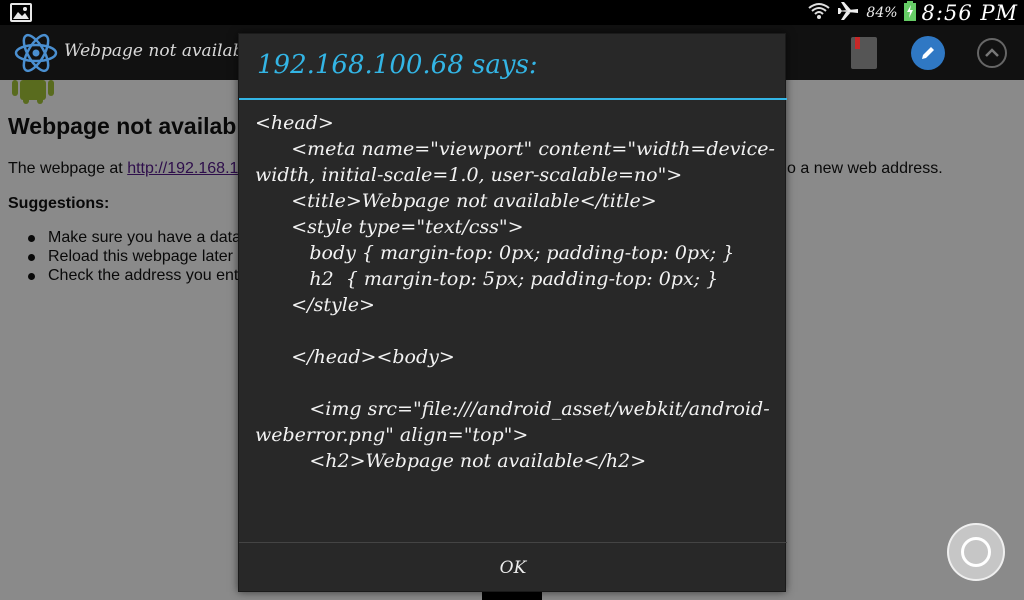  What do you see at coordinates (157, 51) in the screenshot?
I see `action-bar-title: Webpage not availabl` at bounding box center [157, 51].